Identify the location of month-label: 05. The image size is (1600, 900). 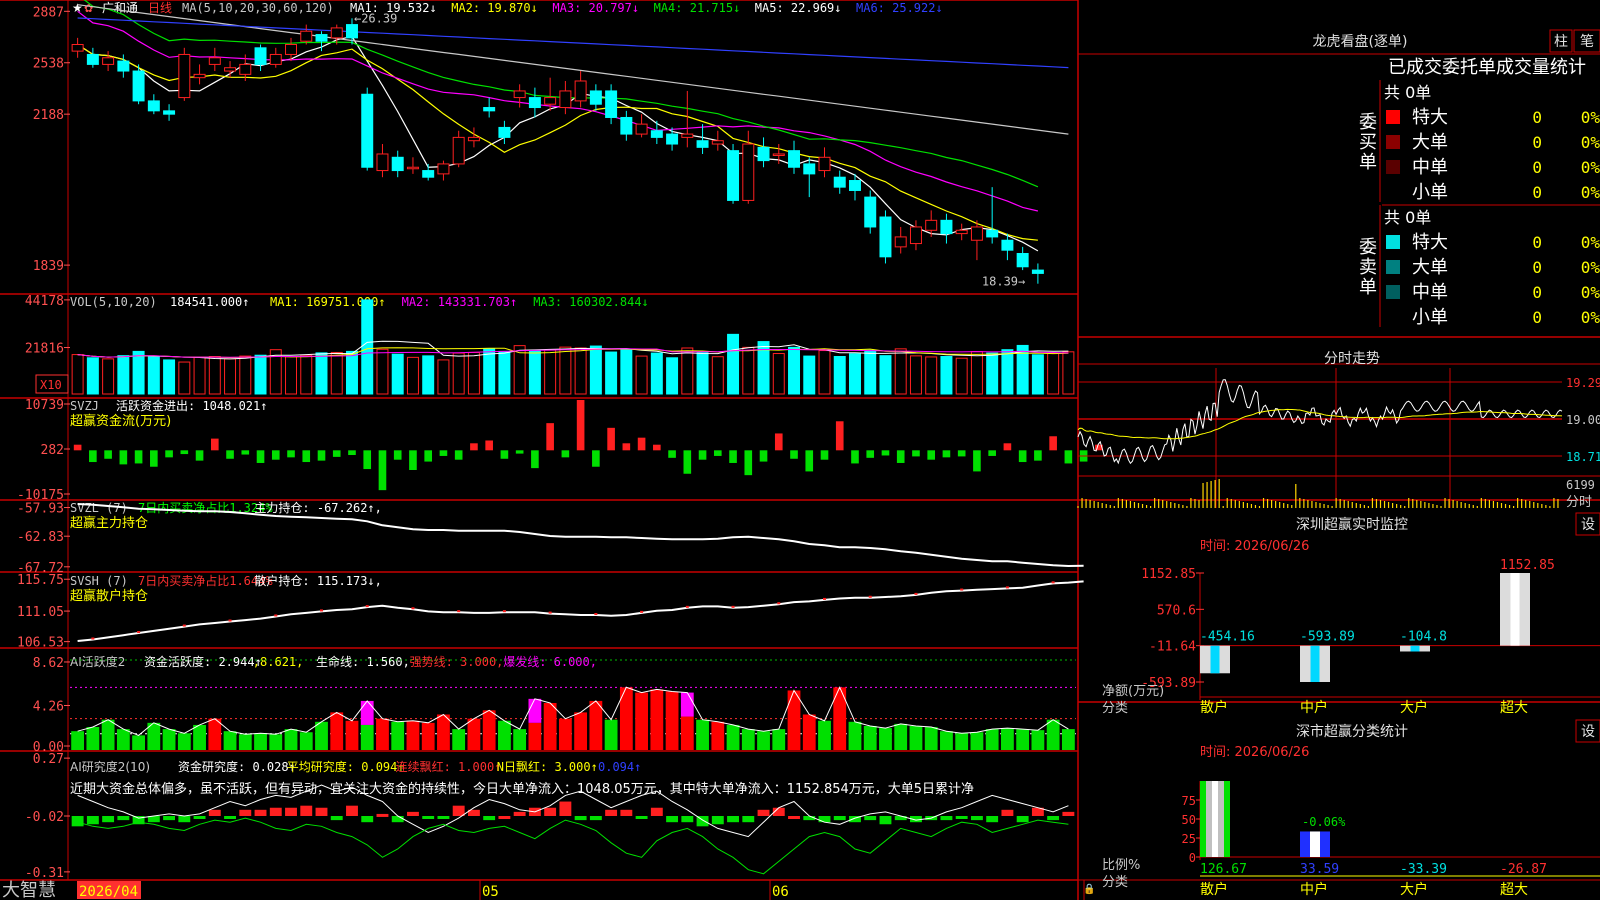
(490, 892).